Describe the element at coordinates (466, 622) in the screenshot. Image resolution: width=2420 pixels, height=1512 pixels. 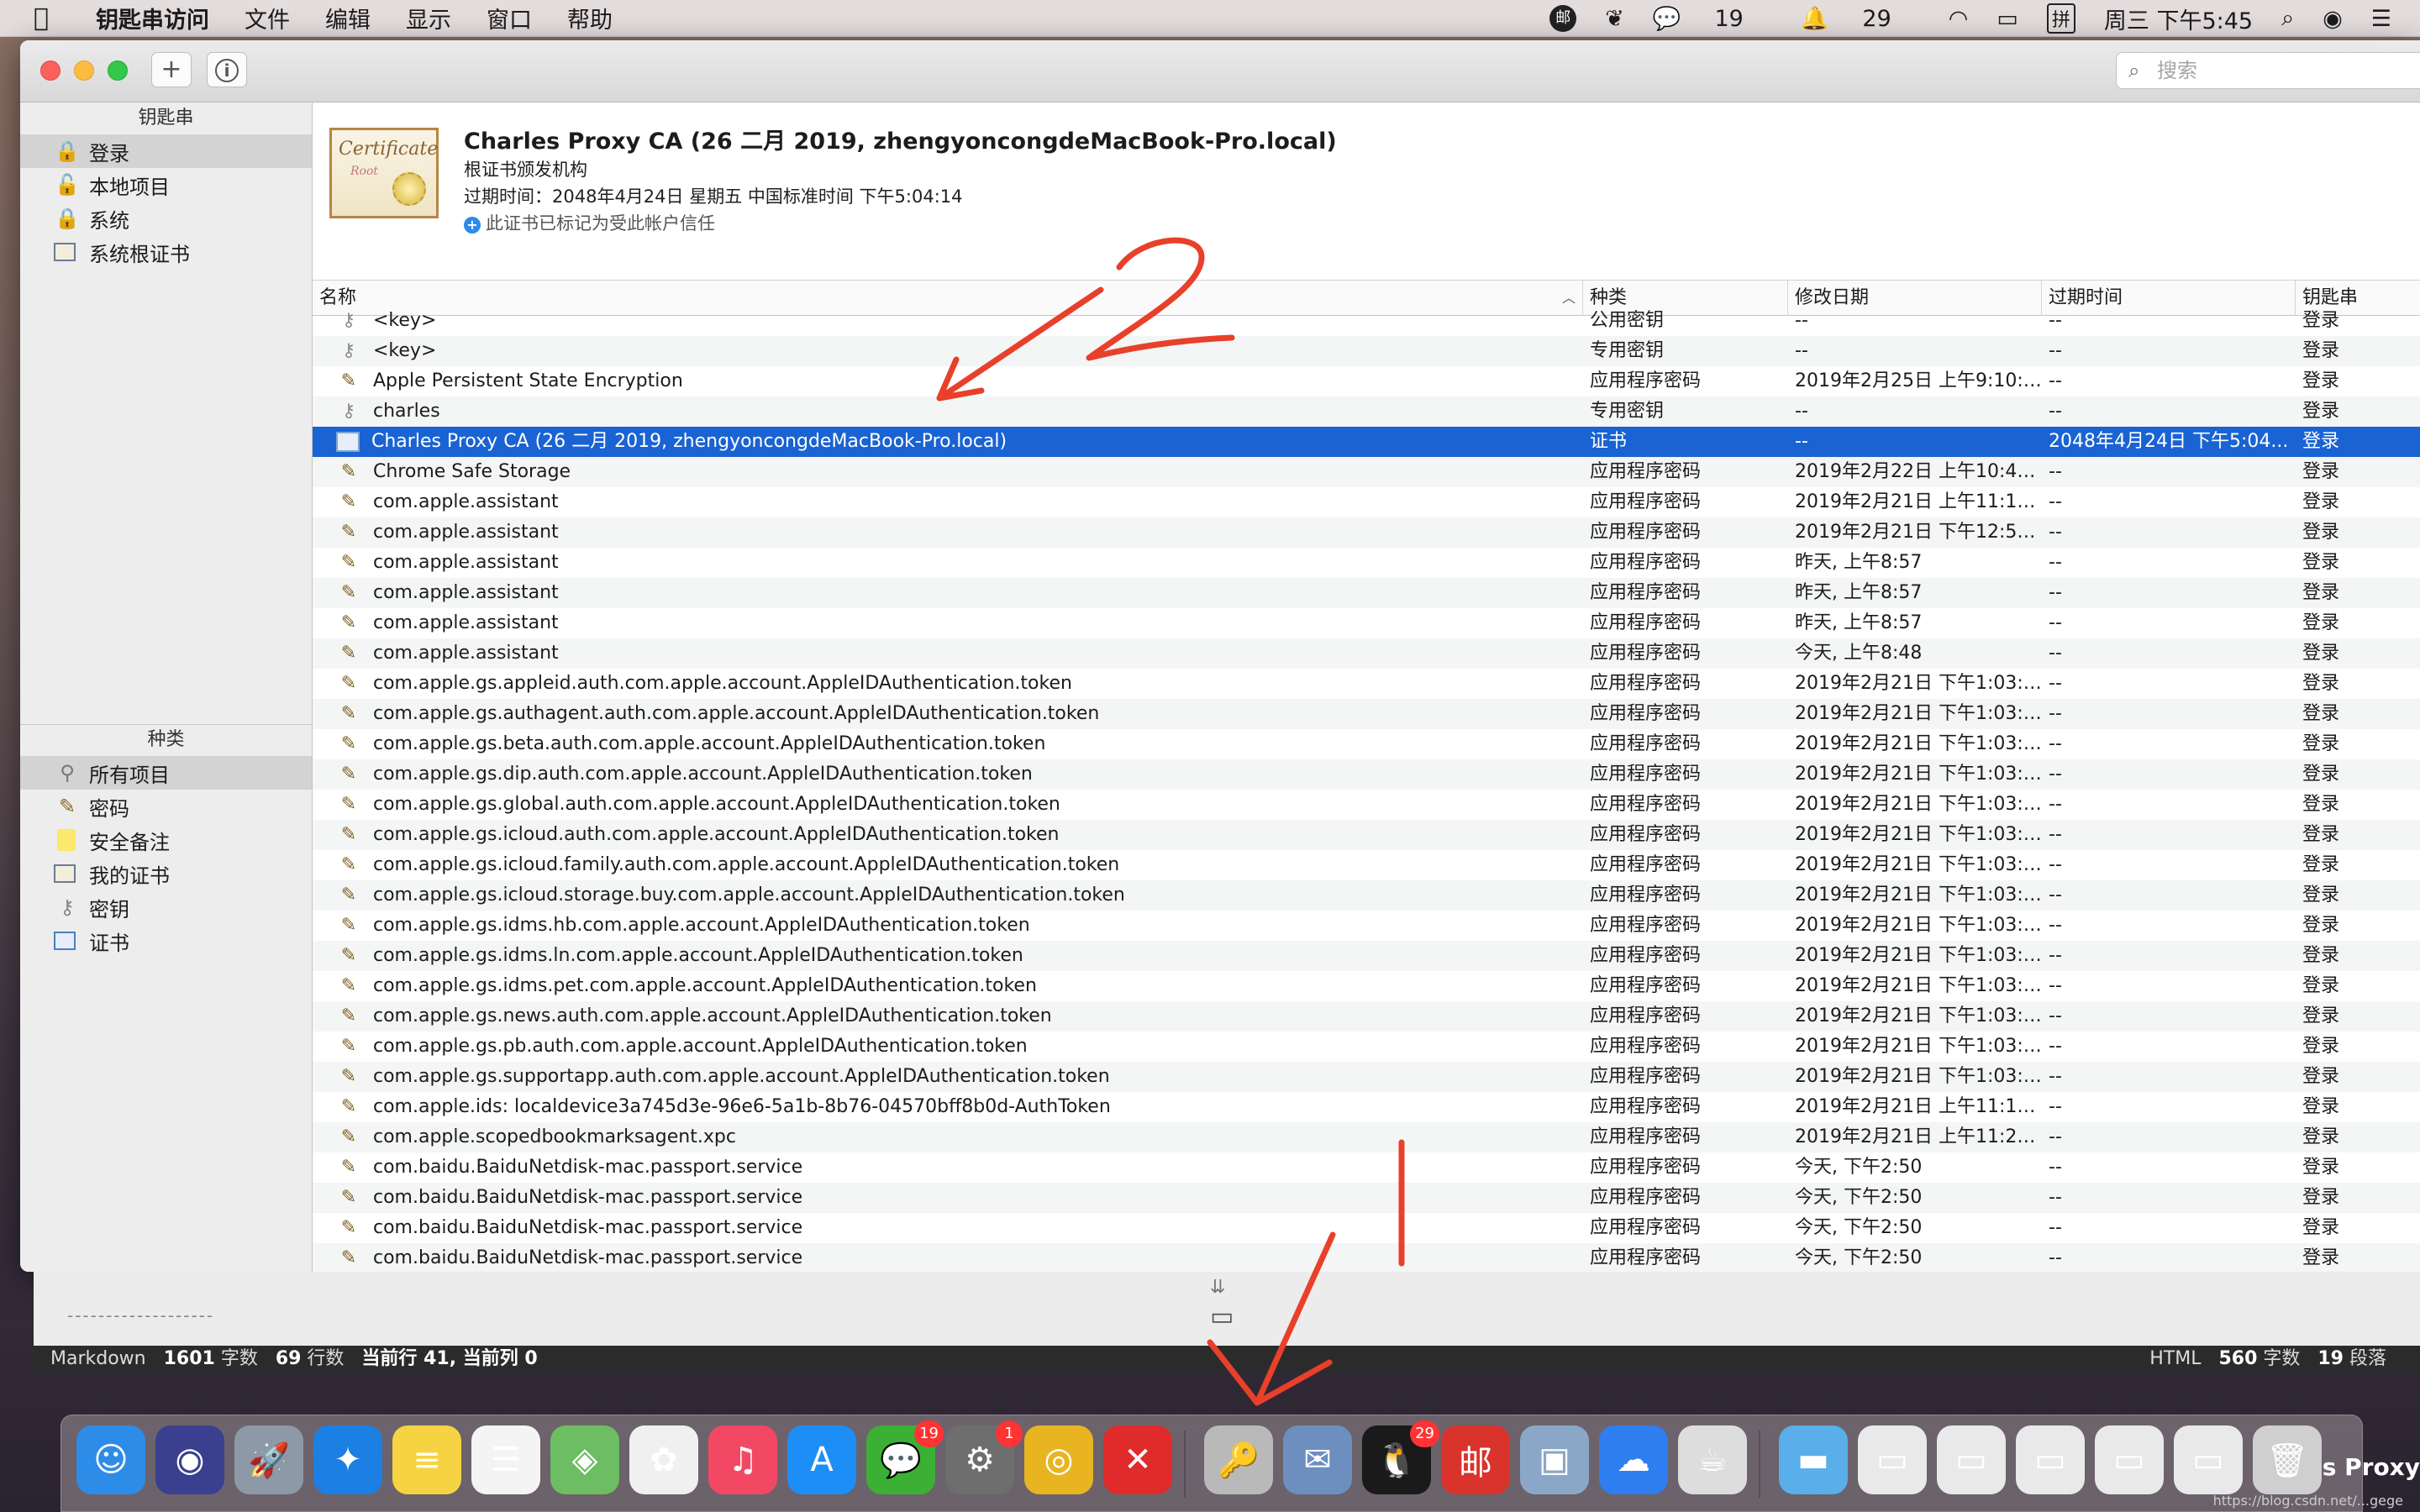
I see `cell-name-text: com.apple.assistant` at that location.